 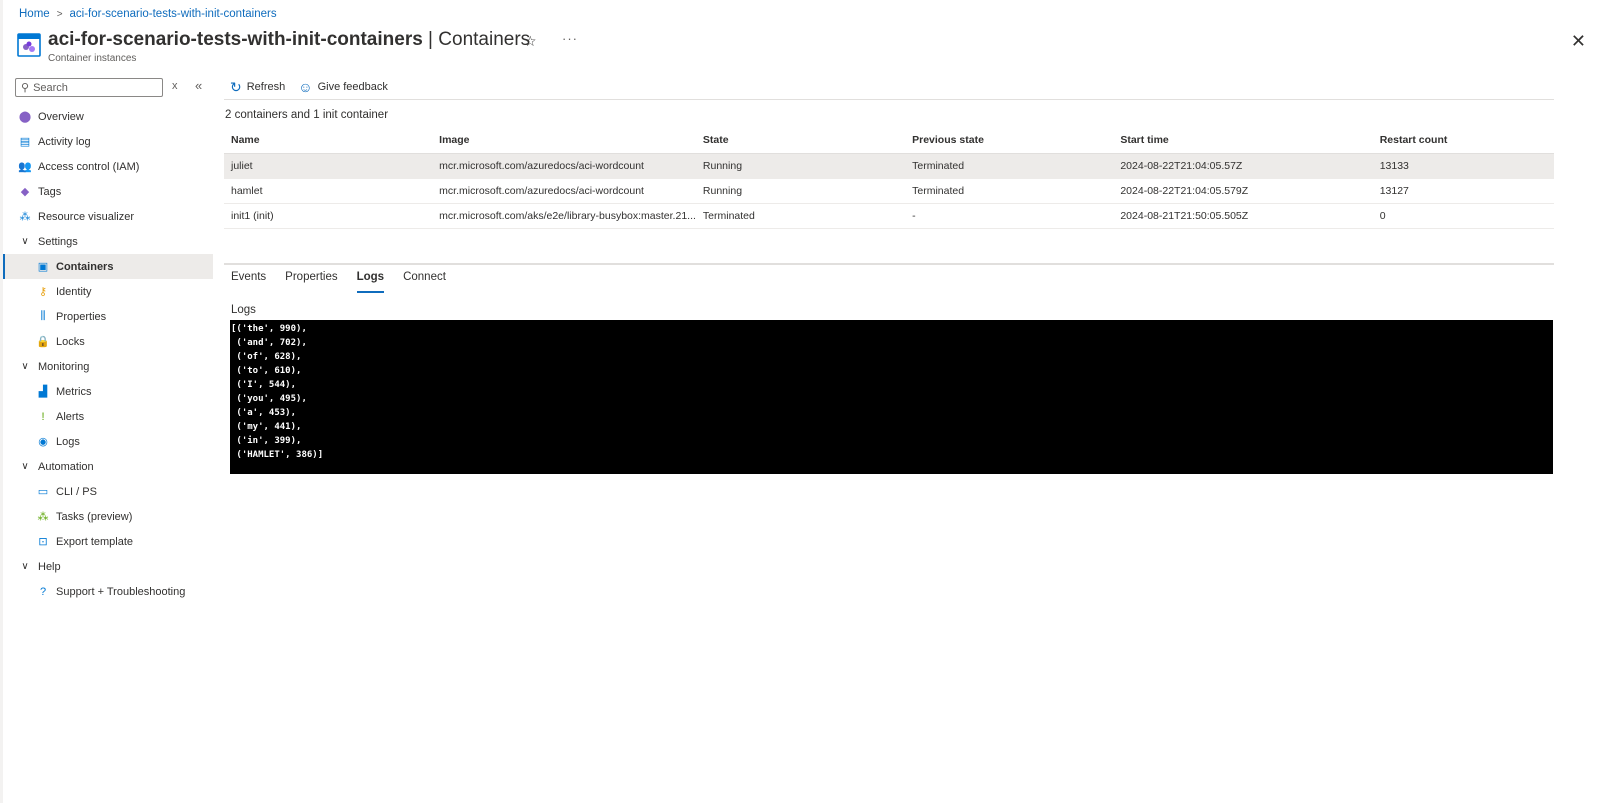 What do you see at coordinates (248, 282) in the screenshot?
I see `tab-events: Events` at bounding box center [248, 282].